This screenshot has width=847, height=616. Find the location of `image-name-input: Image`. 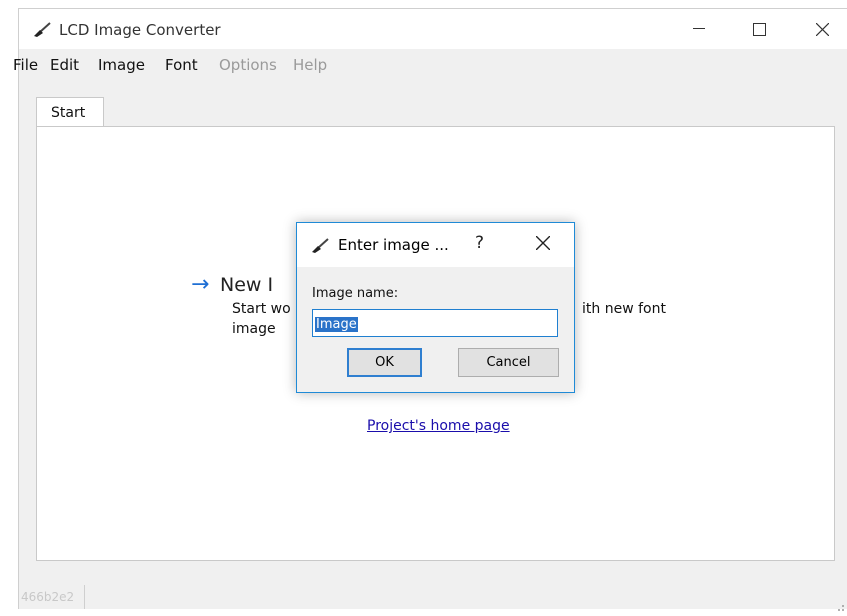

image-name-input: Image is located at coordinates (435, 323).